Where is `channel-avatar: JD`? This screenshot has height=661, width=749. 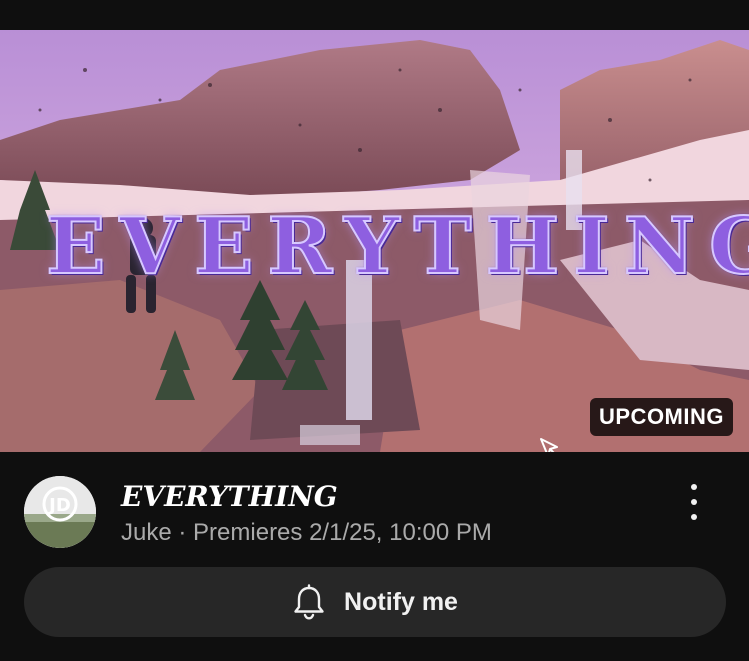 channel-avatar: JD is located at coordinates (60, 512).